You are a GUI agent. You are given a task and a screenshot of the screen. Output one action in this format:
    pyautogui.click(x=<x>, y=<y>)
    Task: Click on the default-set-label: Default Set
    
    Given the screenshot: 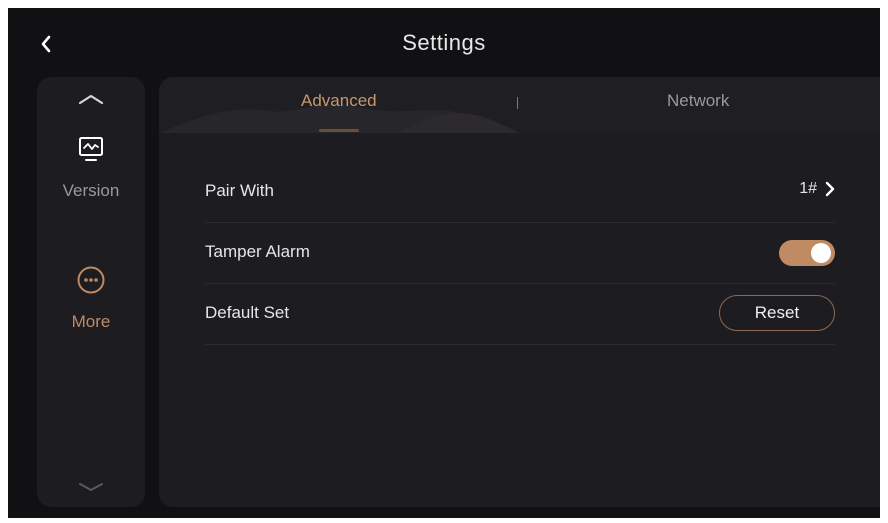 What is the action you would take?
    pyautogui.click(x=247, y=312)
    